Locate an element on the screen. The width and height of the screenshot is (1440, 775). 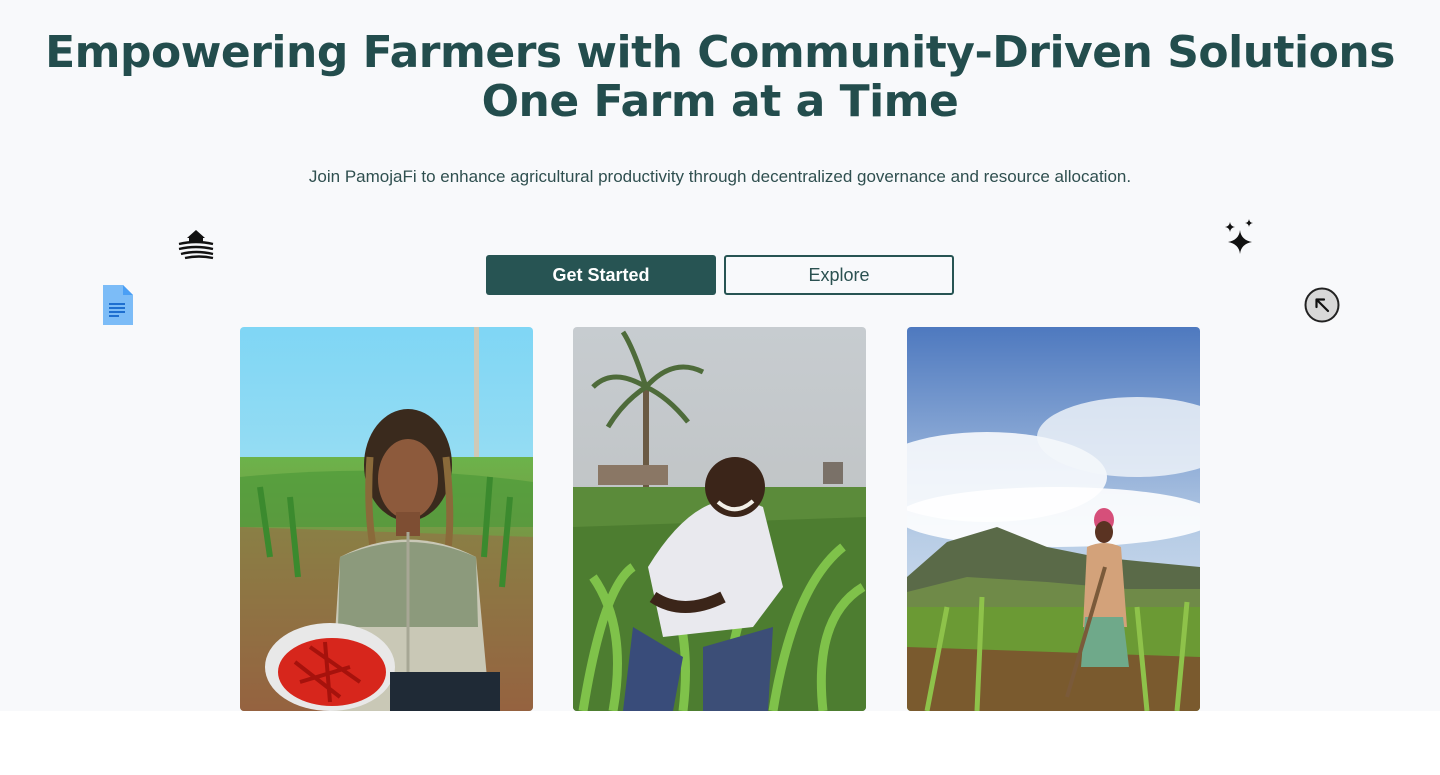
farm-barn-icon is located at coordinates (196, 243).